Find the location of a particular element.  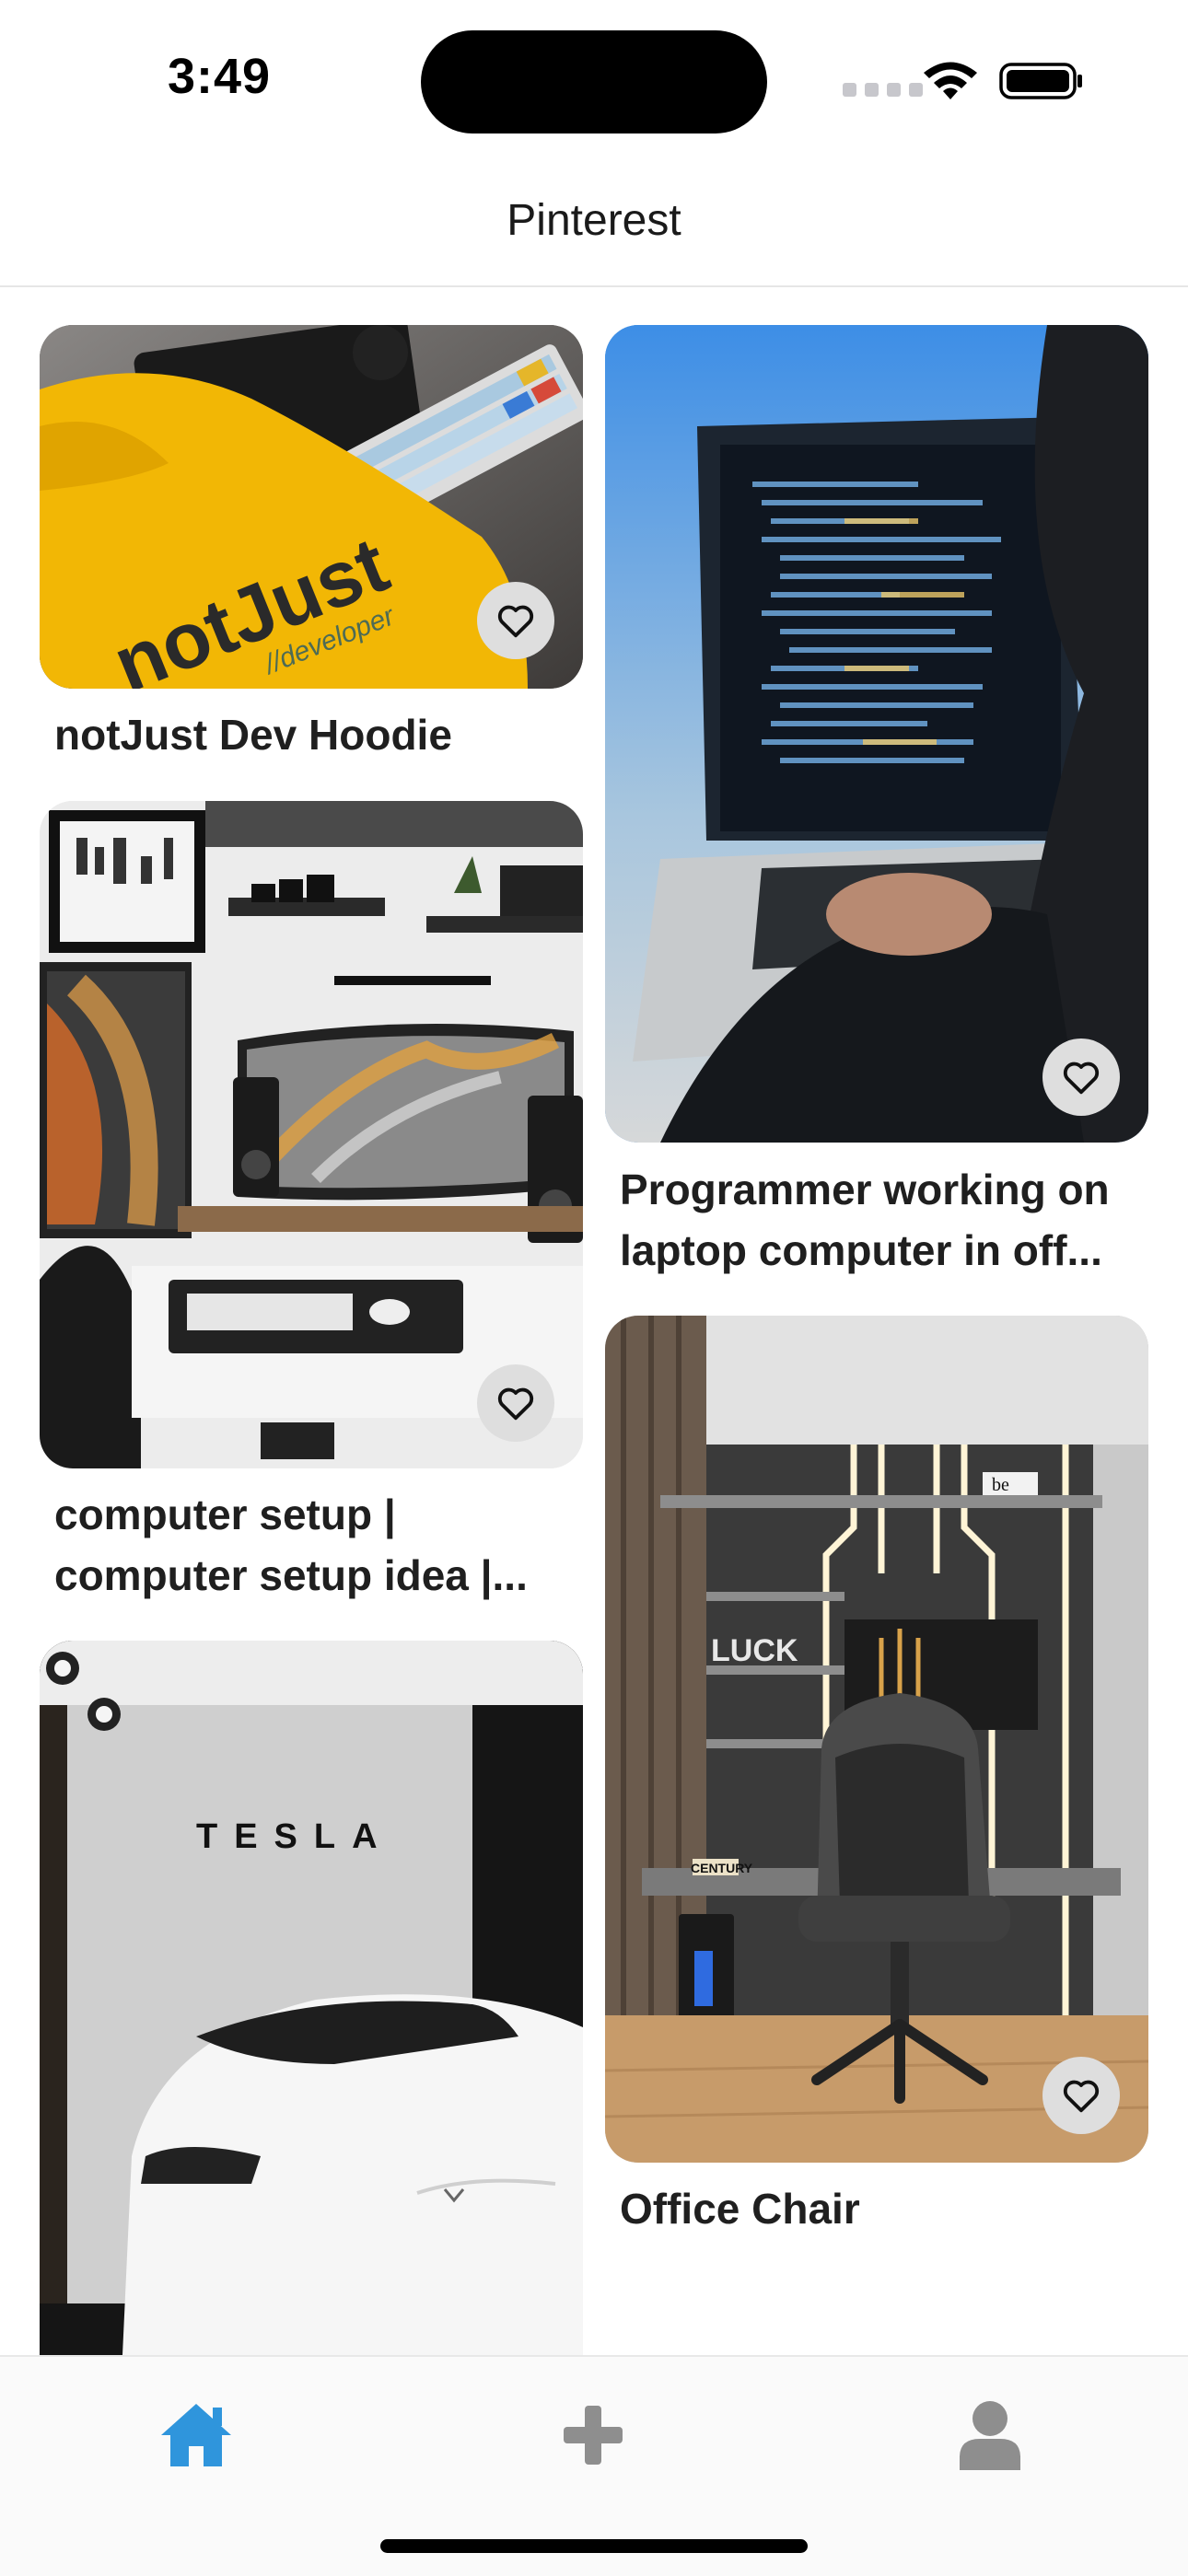

user-icon is located at coordinates (990, 2435).